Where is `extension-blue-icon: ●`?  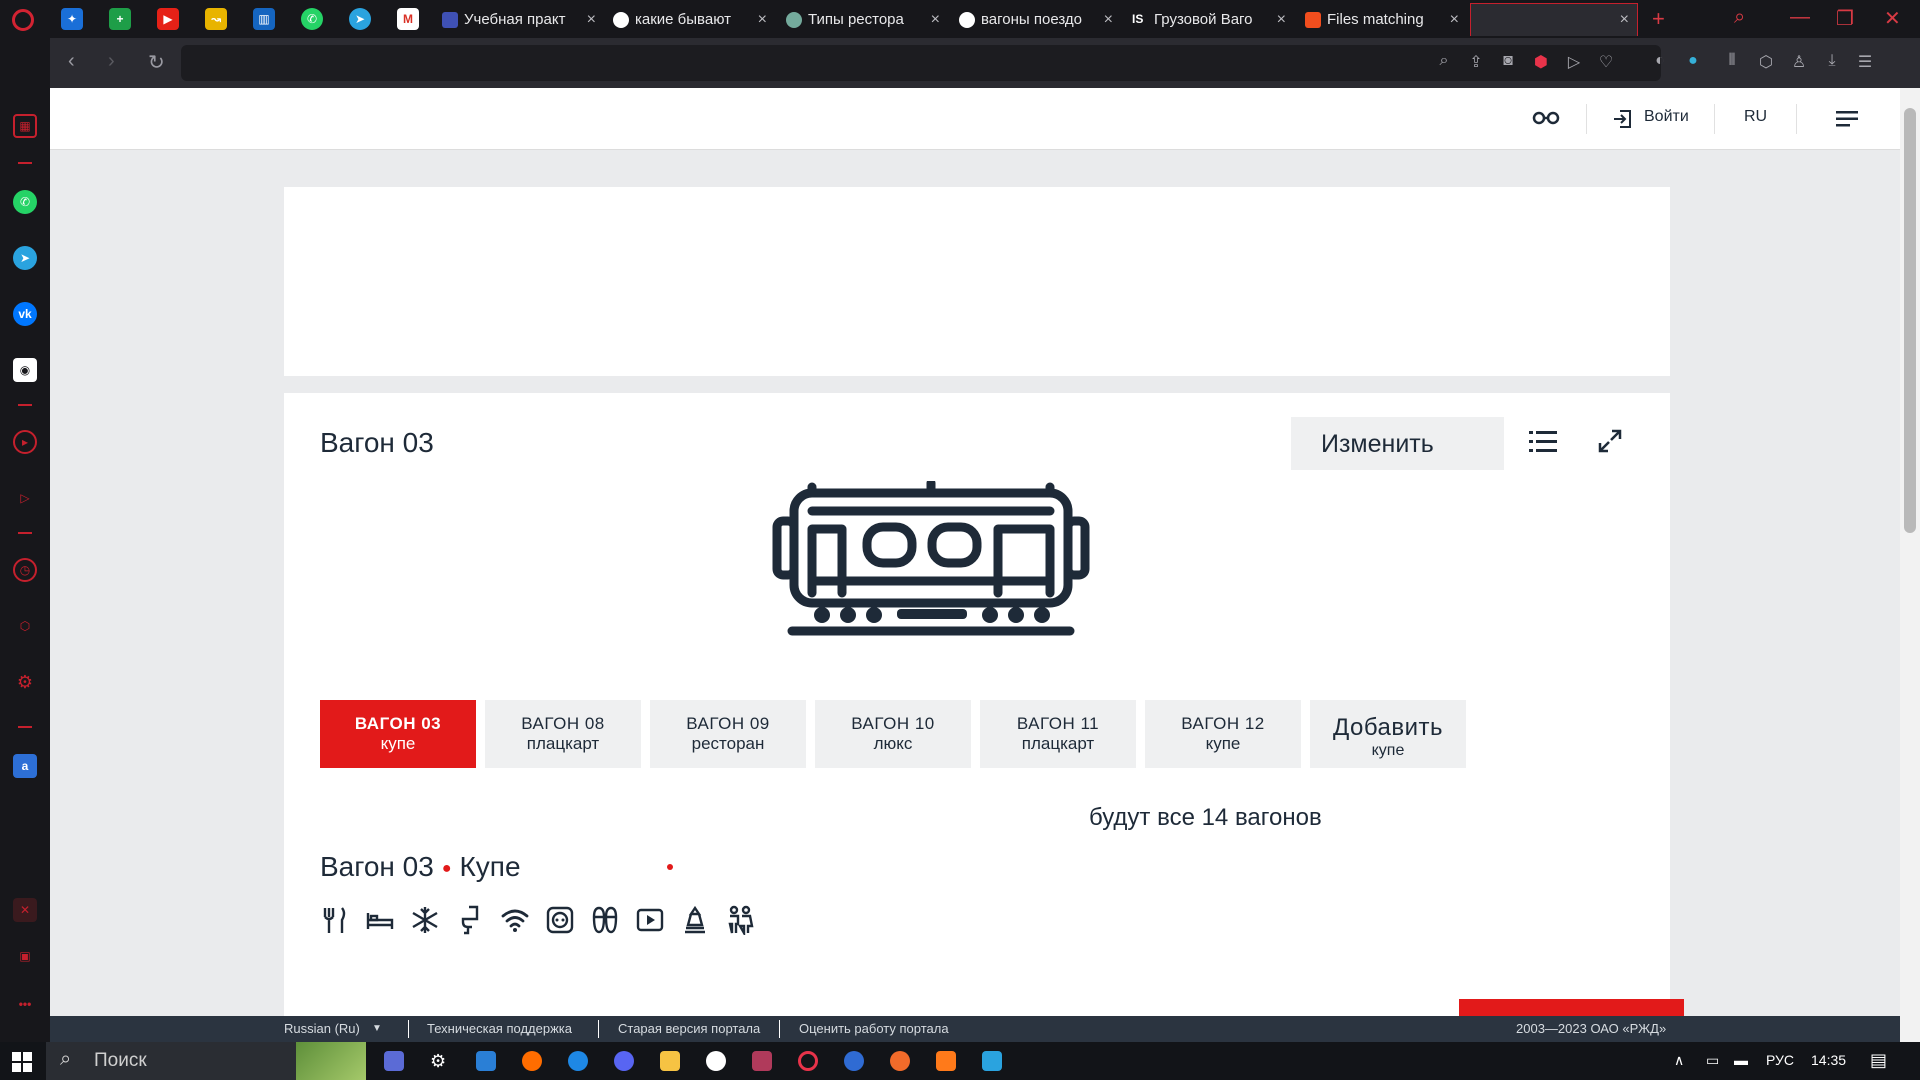 extension-blue-icon: ● is located at coordinates (1693, 62).